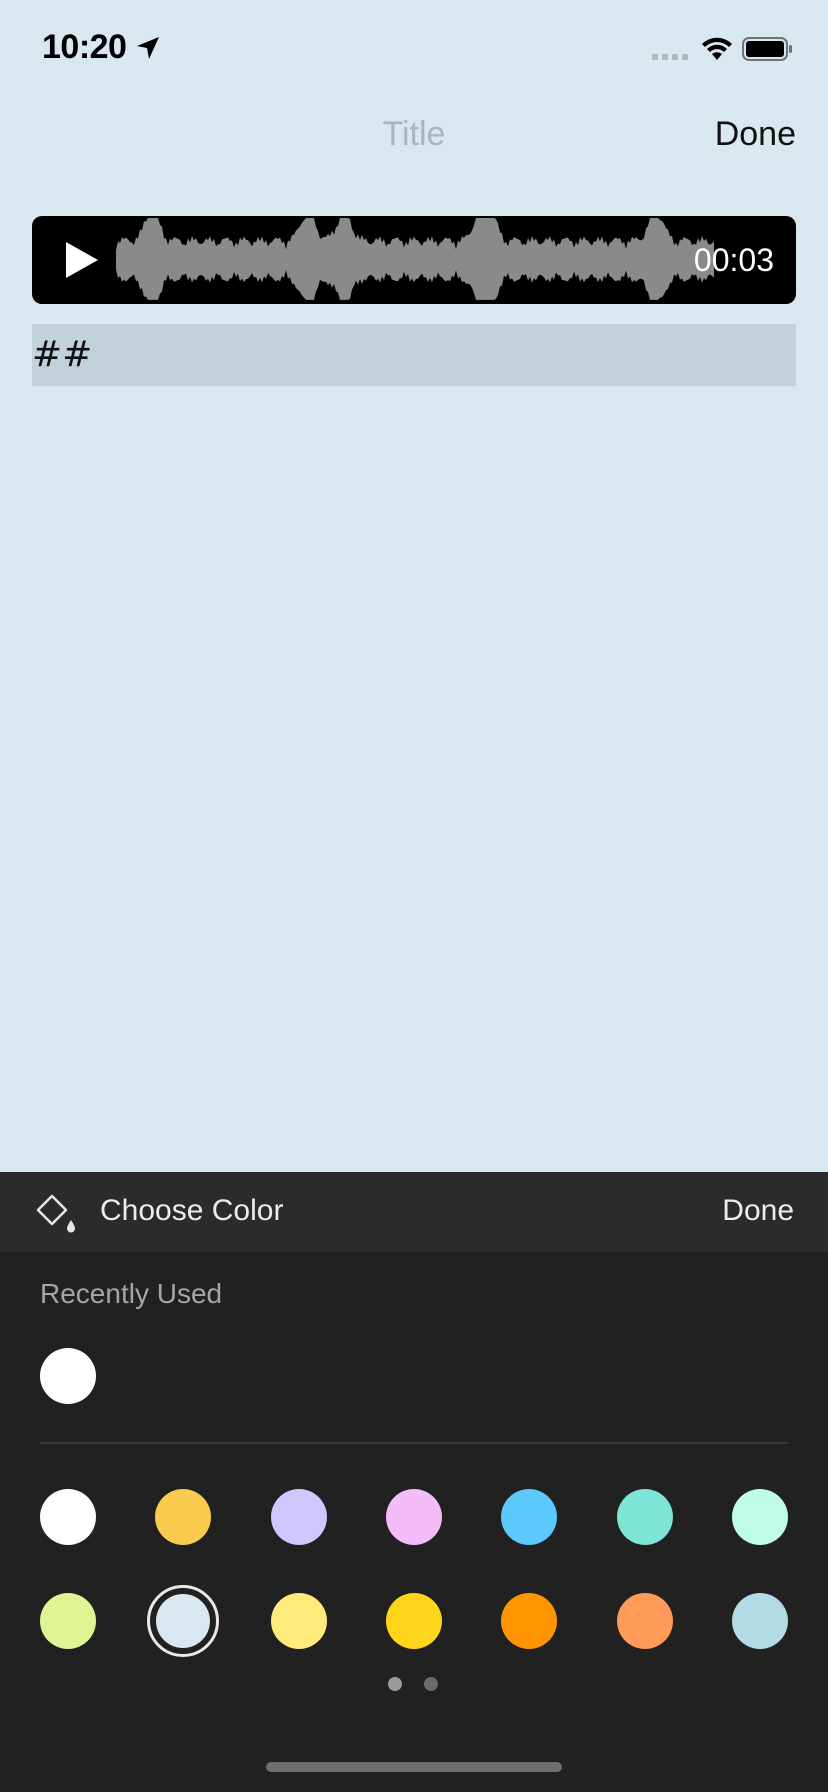 The height and width of the screenshot is (1792, 828). I want to click on audio-waveform, so click(416, 260).